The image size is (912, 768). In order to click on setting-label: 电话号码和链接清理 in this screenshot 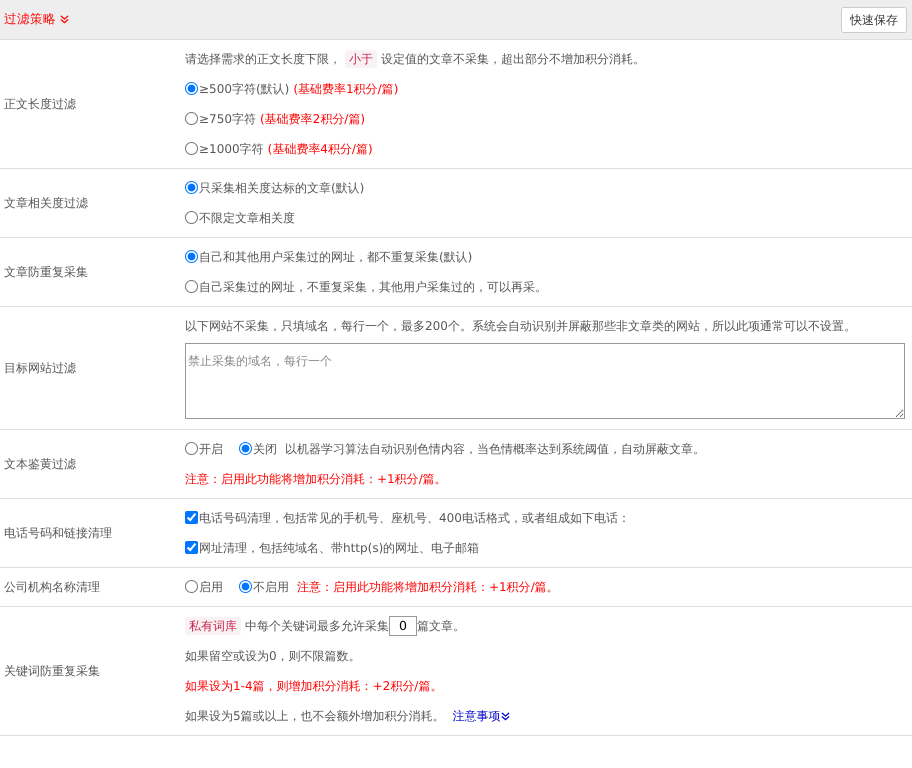, I will do `click(58, 533)`.